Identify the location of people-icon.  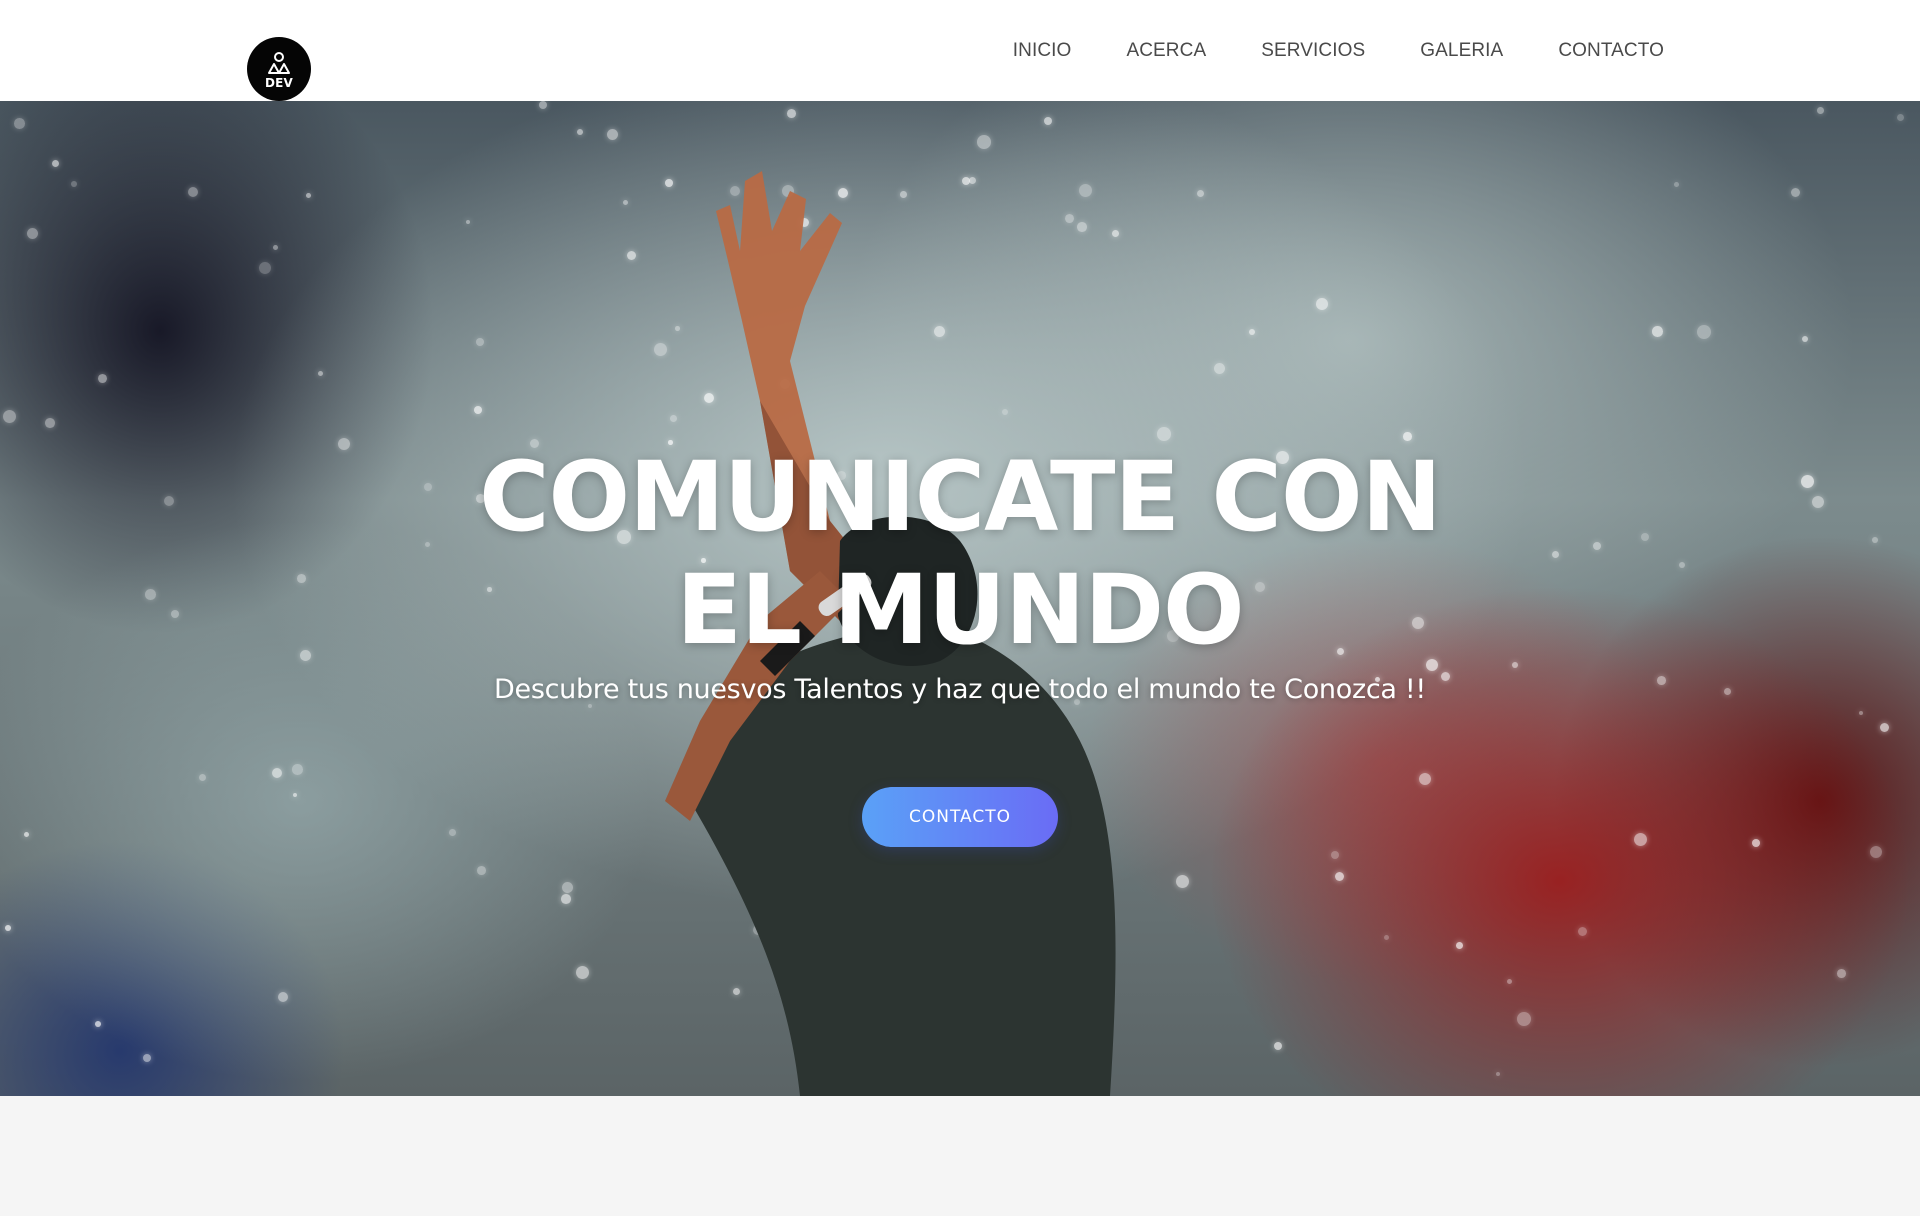
(279, 62).